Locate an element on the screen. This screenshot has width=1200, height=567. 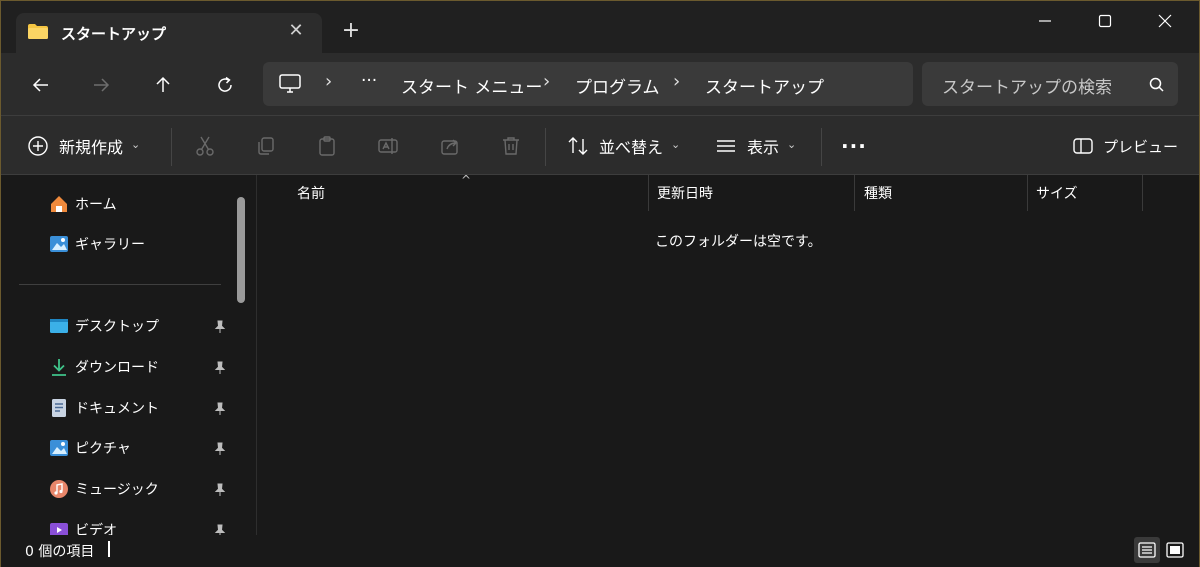
breadcrumb-startup: スタートアップ is located at coordinates (764, 85).